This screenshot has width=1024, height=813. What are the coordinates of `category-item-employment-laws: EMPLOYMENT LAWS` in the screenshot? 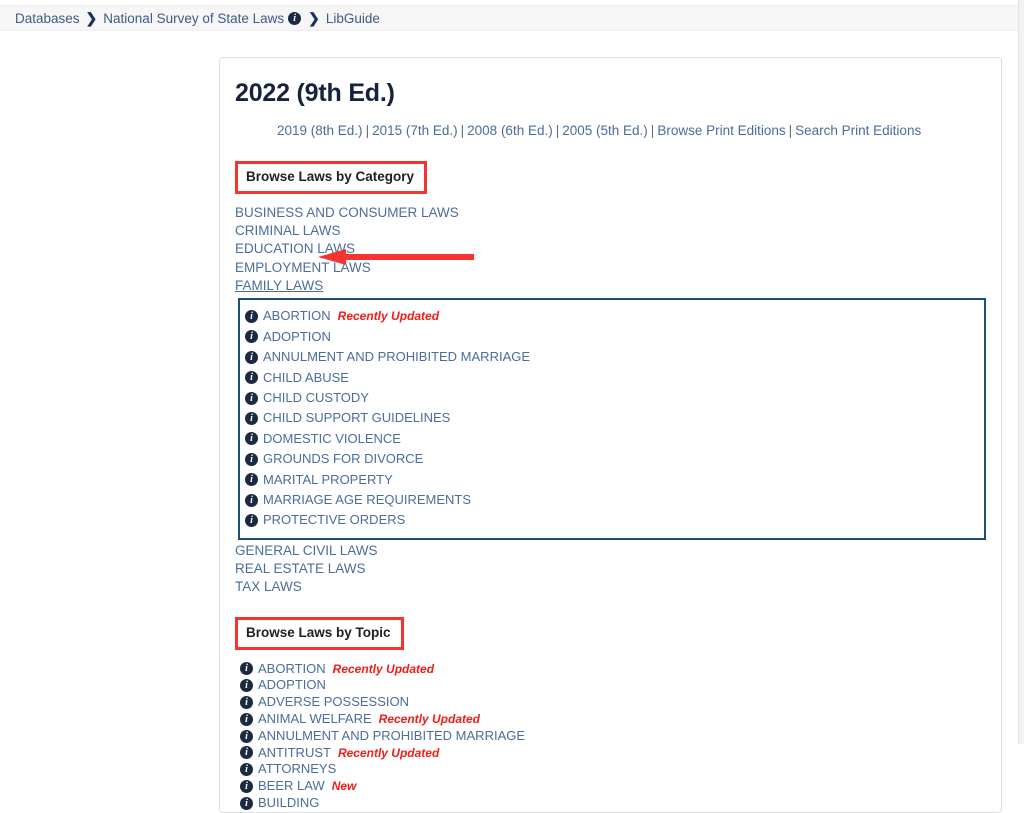 It's located at (303, 268).